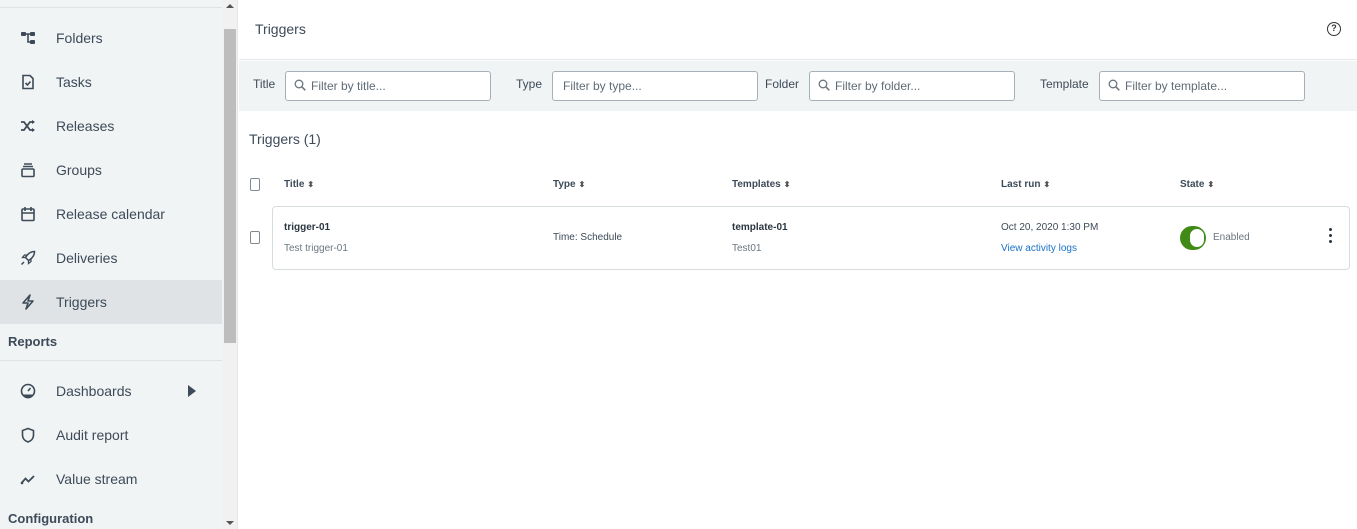 This screenshot has height=529, width=1357. I want to click on sidebar-item-releases: Releases, so click(111, 126).